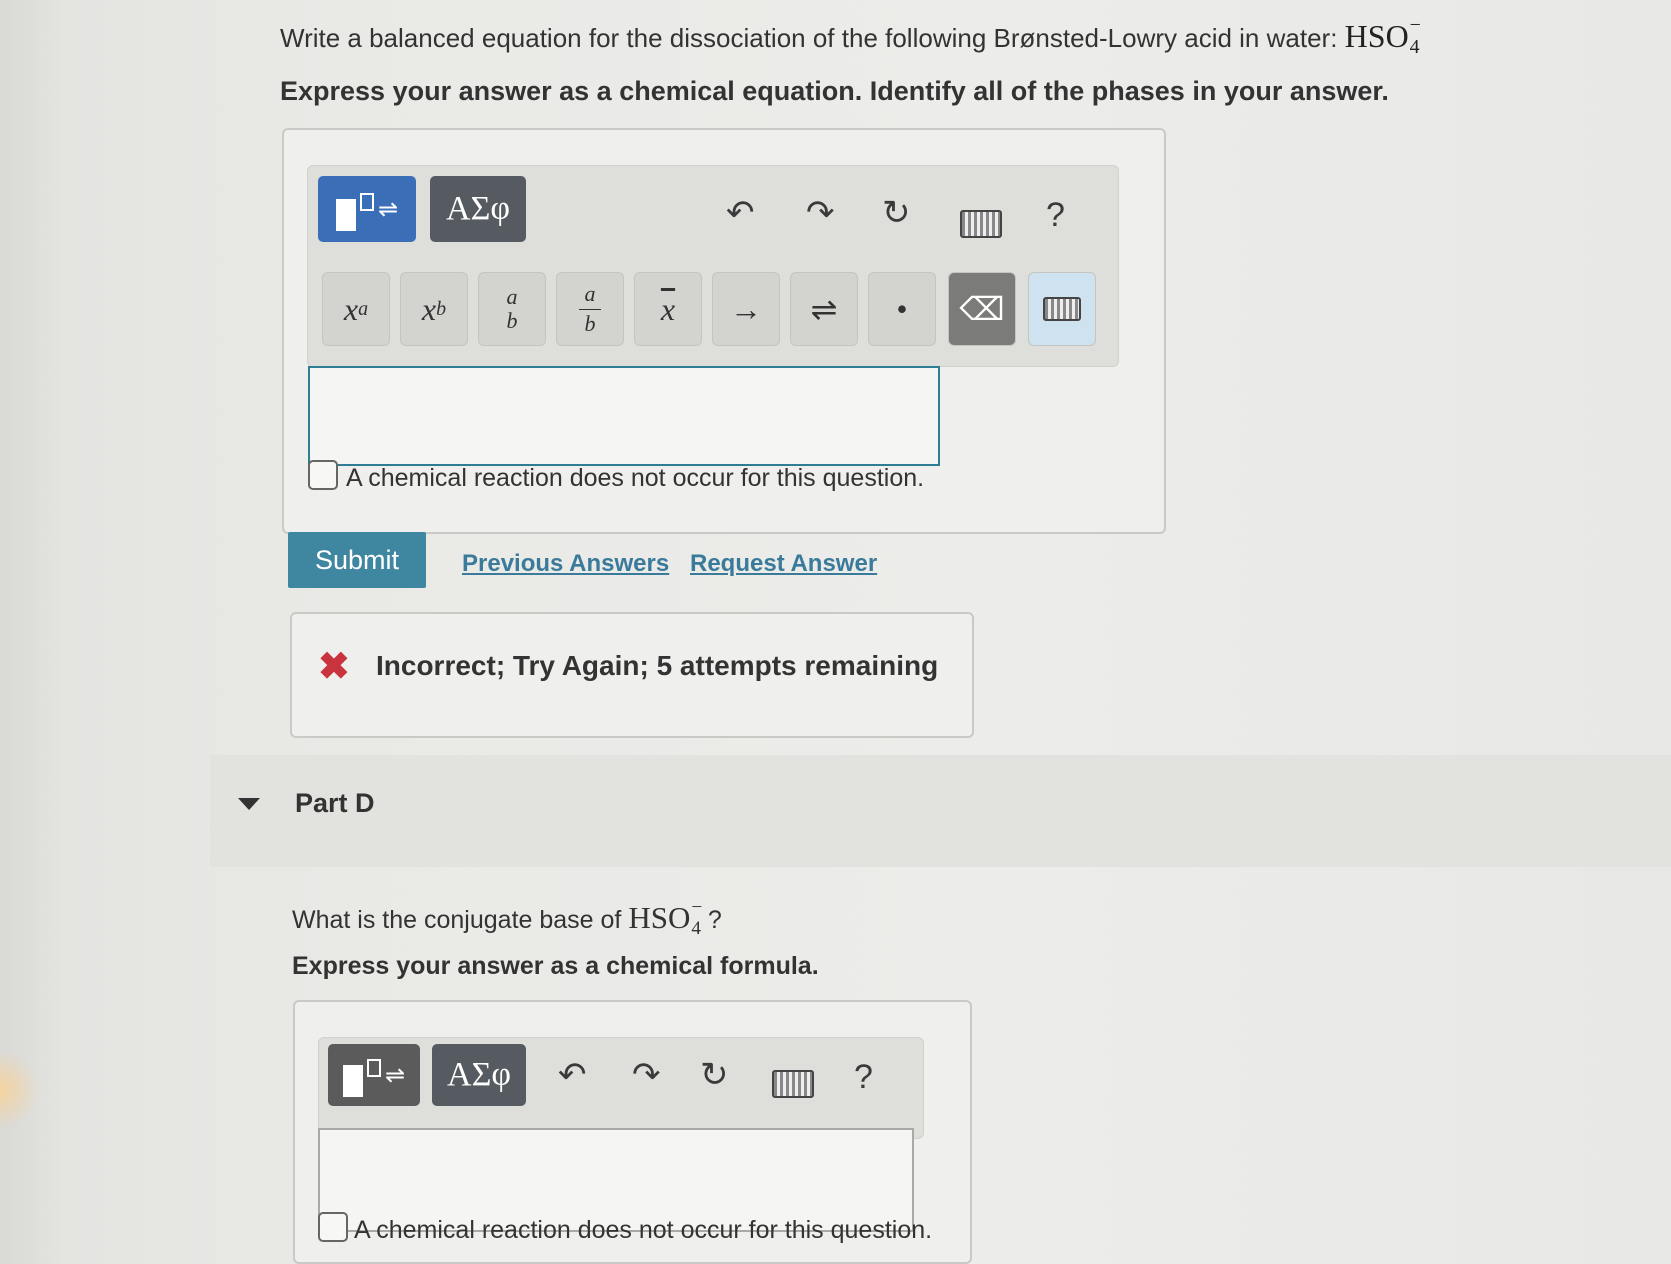 This screenshot has width=1671, height=1264. I want to click on incorrect-icon: ✖, so click(334, 667).